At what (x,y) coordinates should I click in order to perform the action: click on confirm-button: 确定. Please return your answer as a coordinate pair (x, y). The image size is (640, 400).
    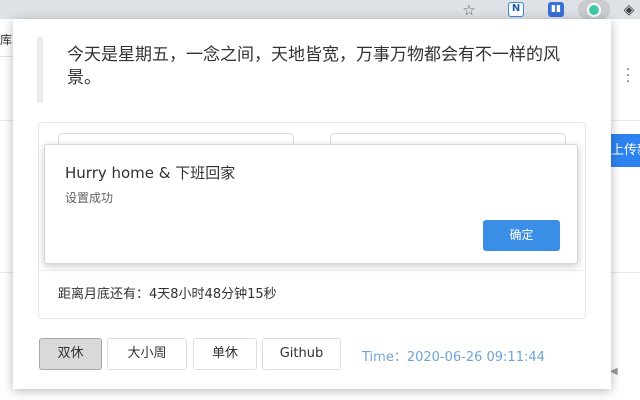
    Looking at the image, I should click on (521, 235).